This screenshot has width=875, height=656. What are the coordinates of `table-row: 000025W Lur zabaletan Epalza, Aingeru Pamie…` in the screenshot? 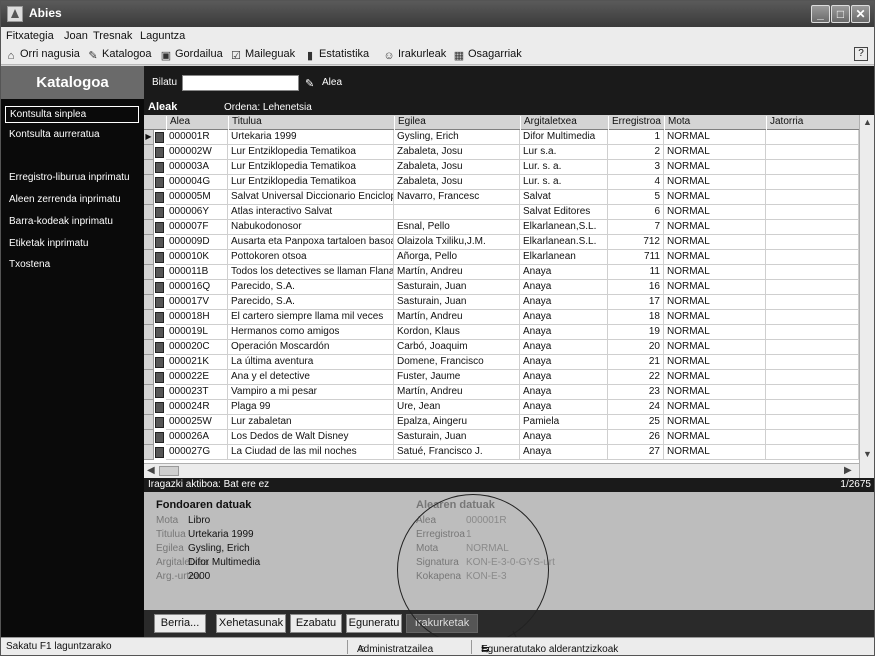 It's located at (501, 422).